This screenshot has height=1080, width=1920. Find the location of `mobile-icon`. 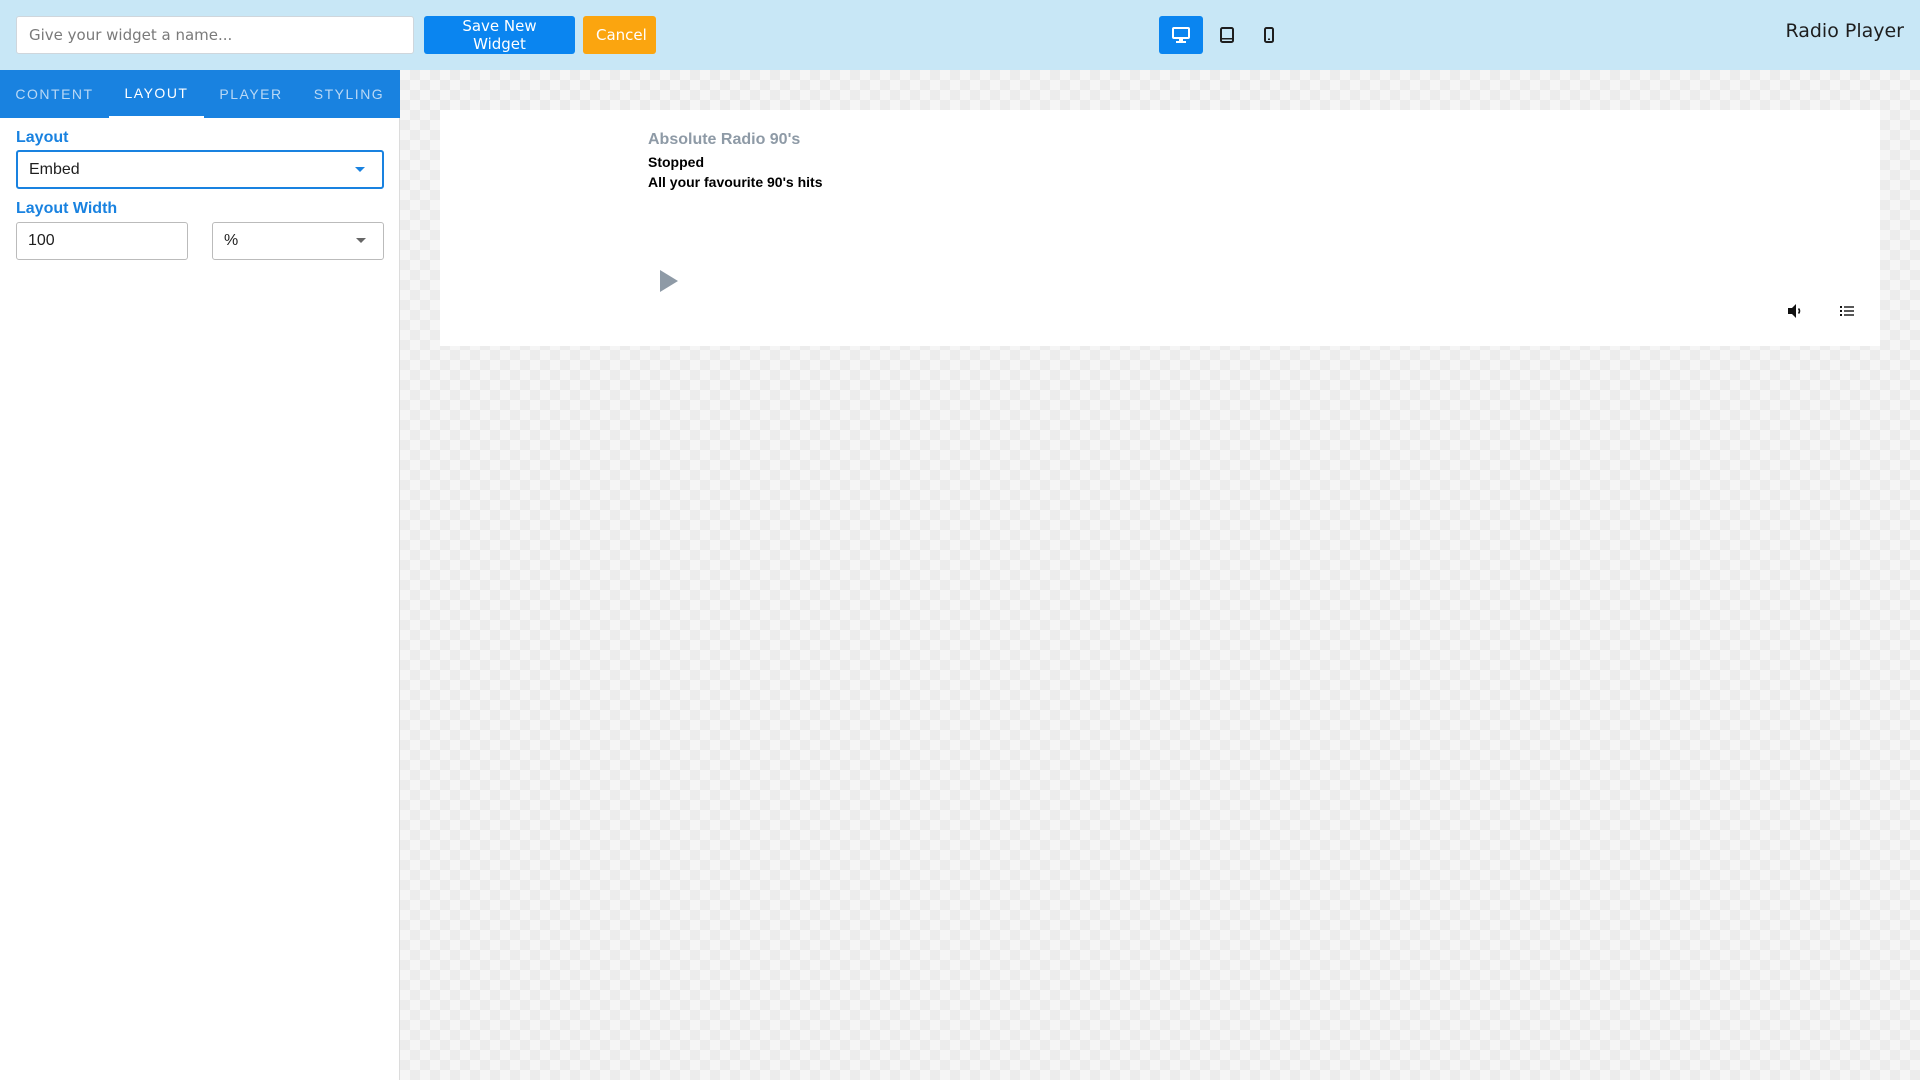

mobile-icon is located at coordinates (1269, 35).